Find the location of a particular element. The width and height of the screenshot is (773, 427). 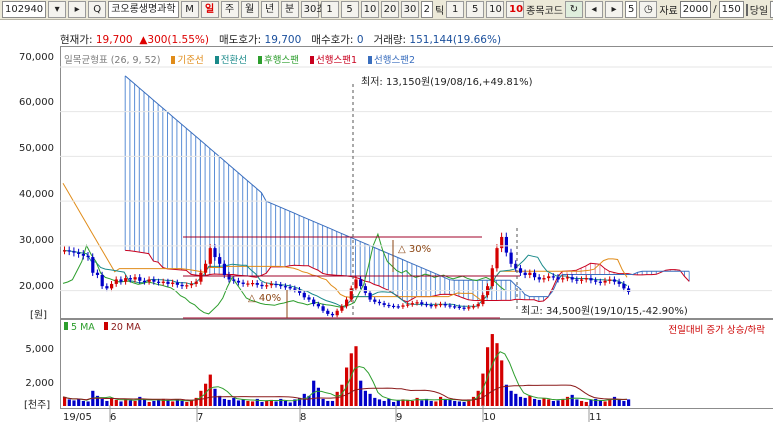

stock-code-field: 102940 is located at coordinates (24, 9).